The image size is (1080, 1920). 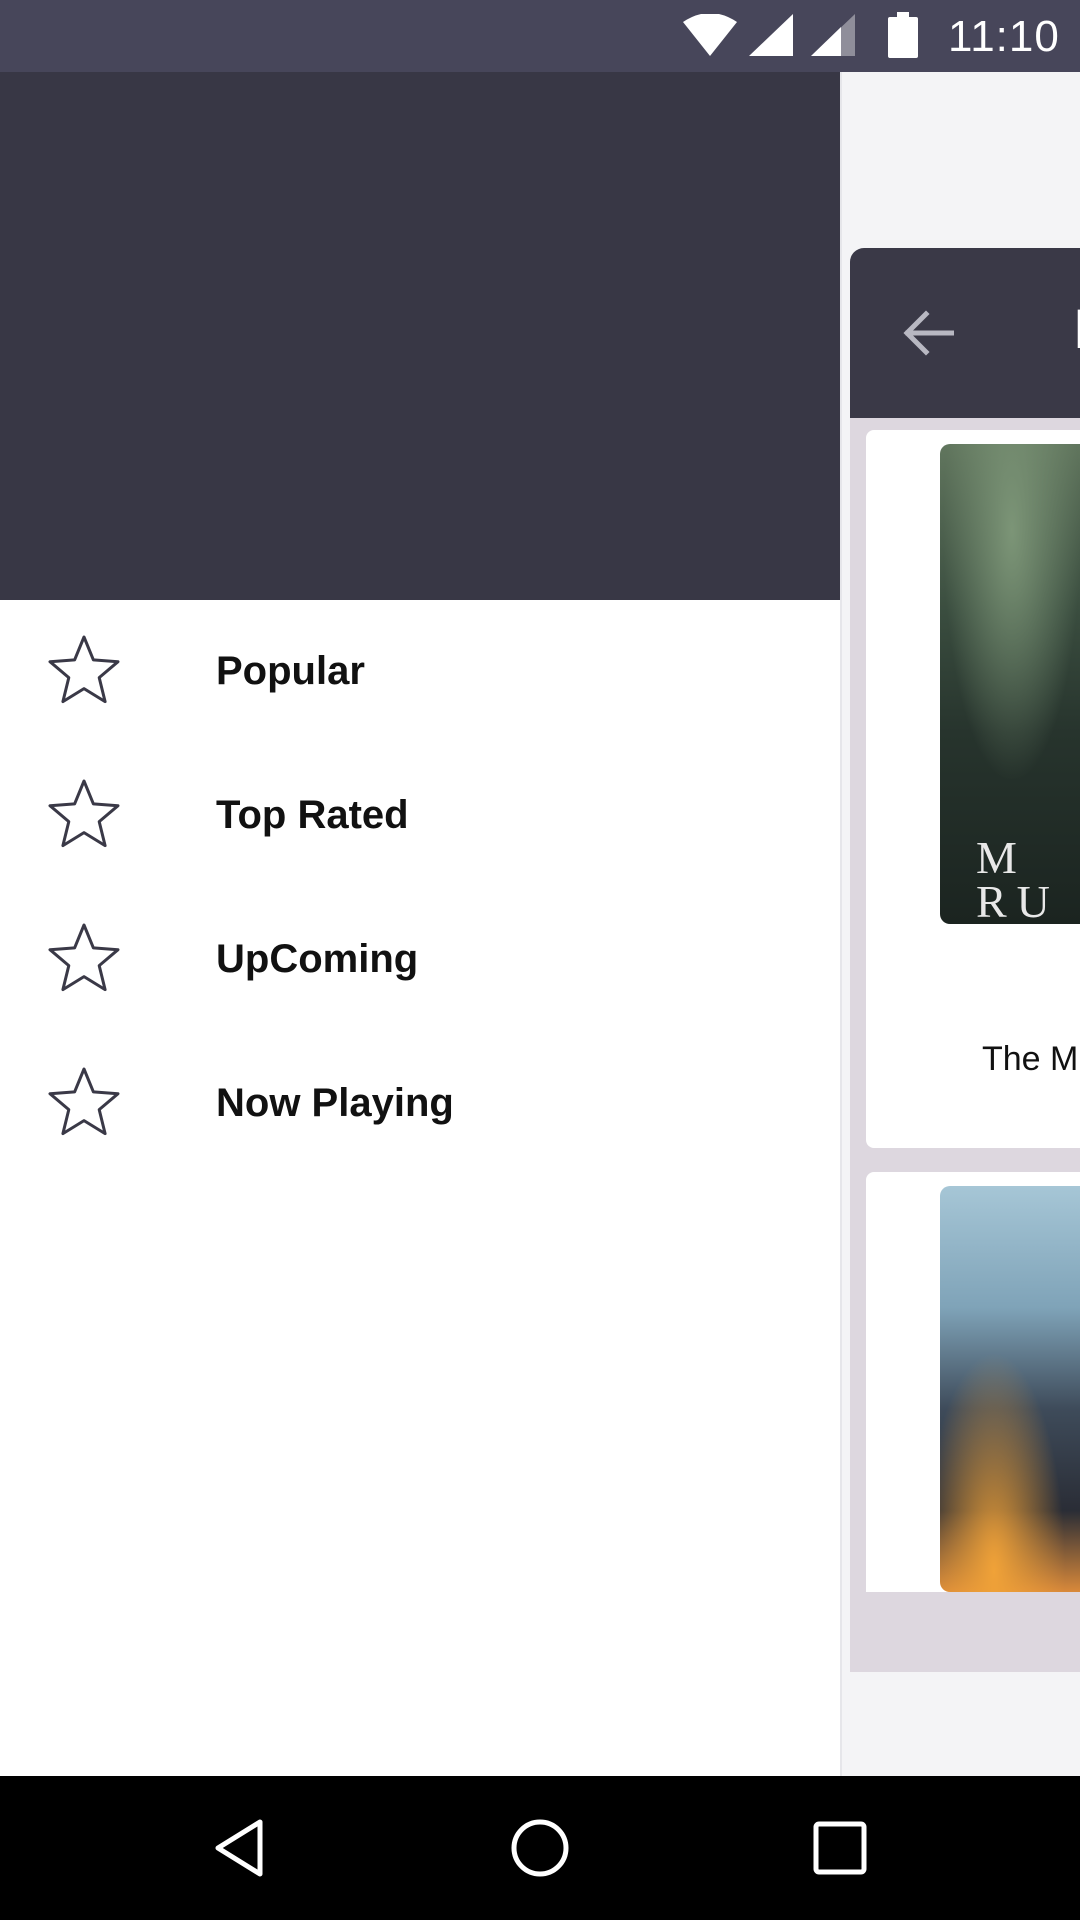 What do you see at coordinates (965, 333) in the screenshot?
I see `app-toolbar: H` at bounding box center [965, 333].